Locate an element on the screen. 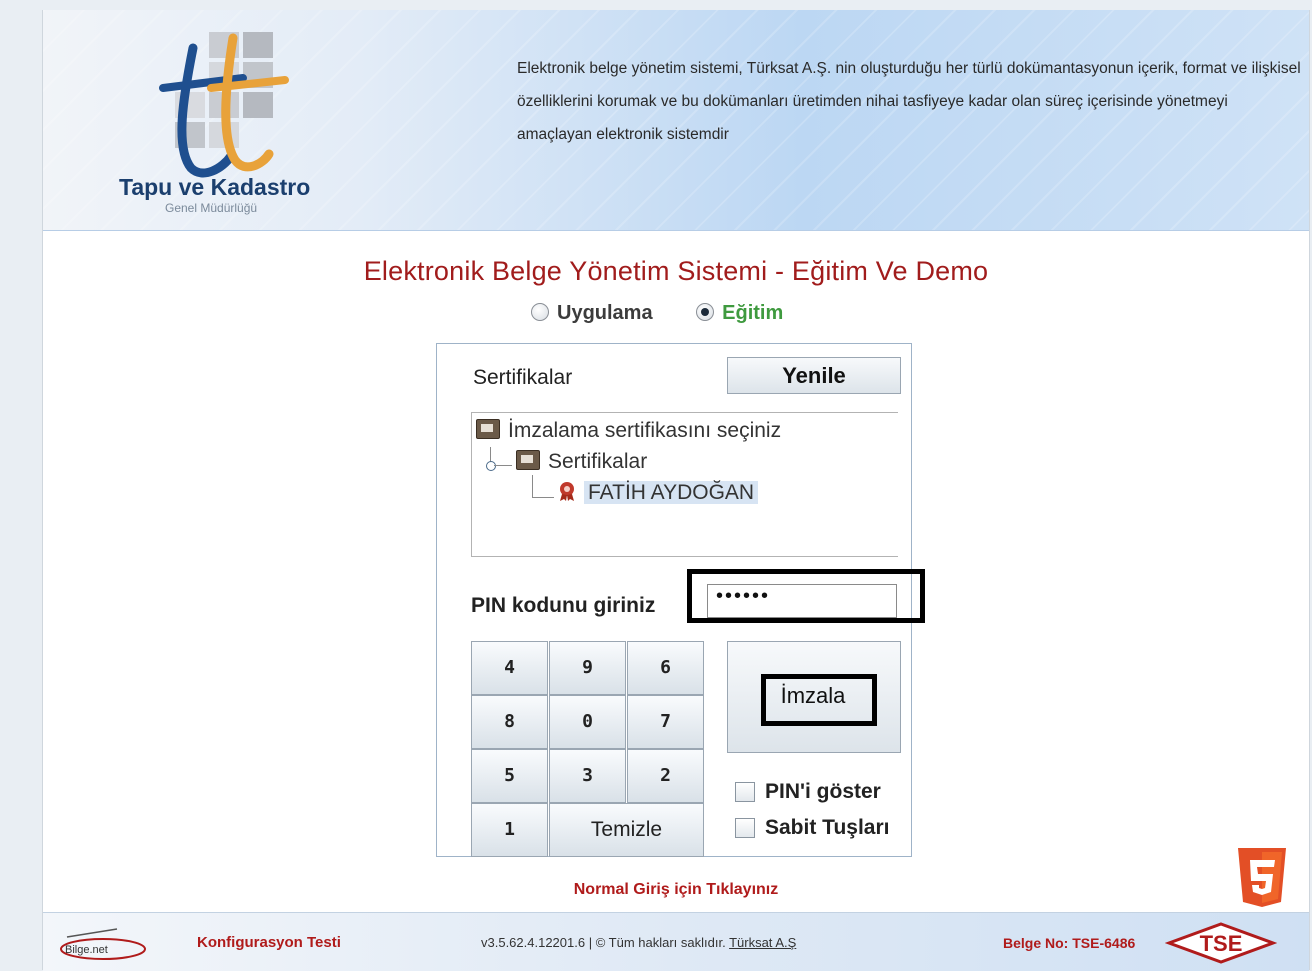 This screenshot has height=971, width=1312. certificates-label: Sertifikalar is located at coordinates (523, 377).